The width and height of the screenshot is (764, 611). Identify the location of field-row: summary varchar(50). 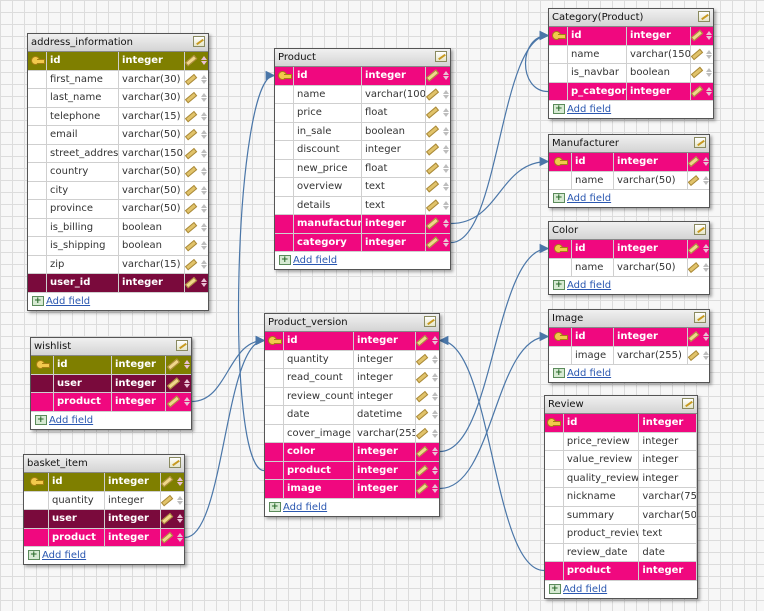
(621, 515).